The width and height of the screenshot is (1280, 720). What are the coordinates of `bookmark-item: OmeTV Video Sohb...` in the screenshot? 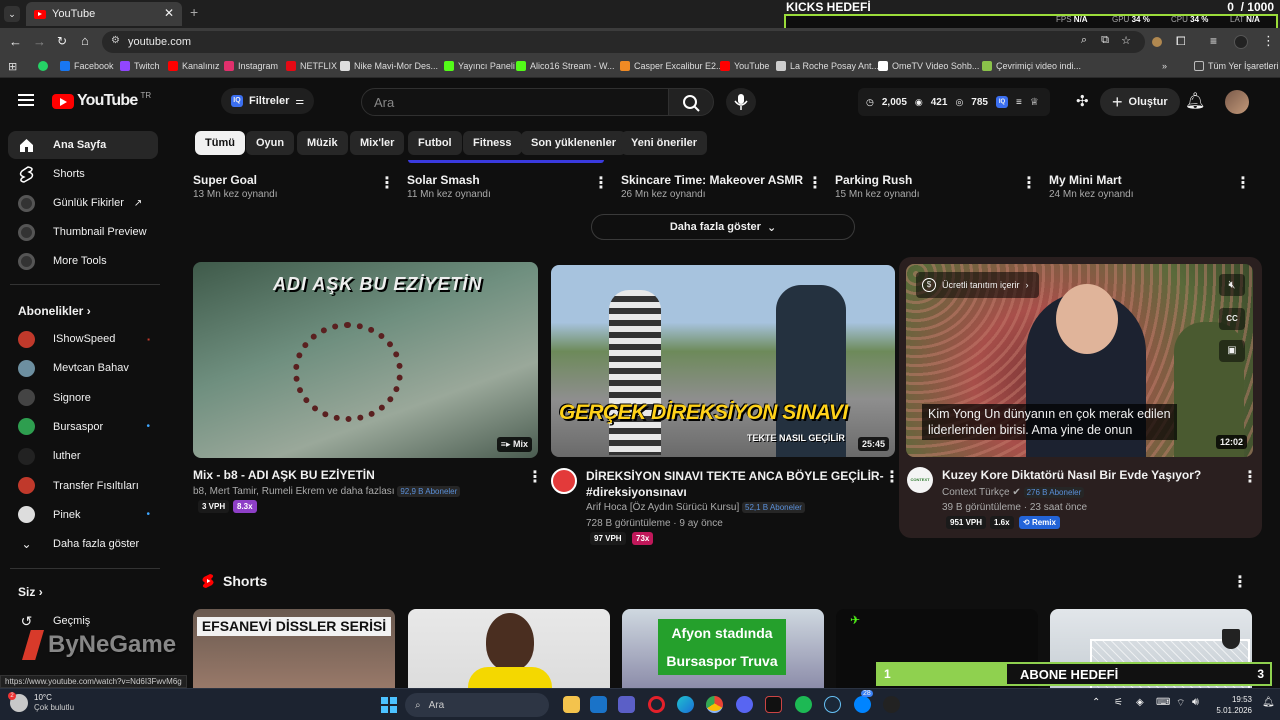 It's located at (928, 66).